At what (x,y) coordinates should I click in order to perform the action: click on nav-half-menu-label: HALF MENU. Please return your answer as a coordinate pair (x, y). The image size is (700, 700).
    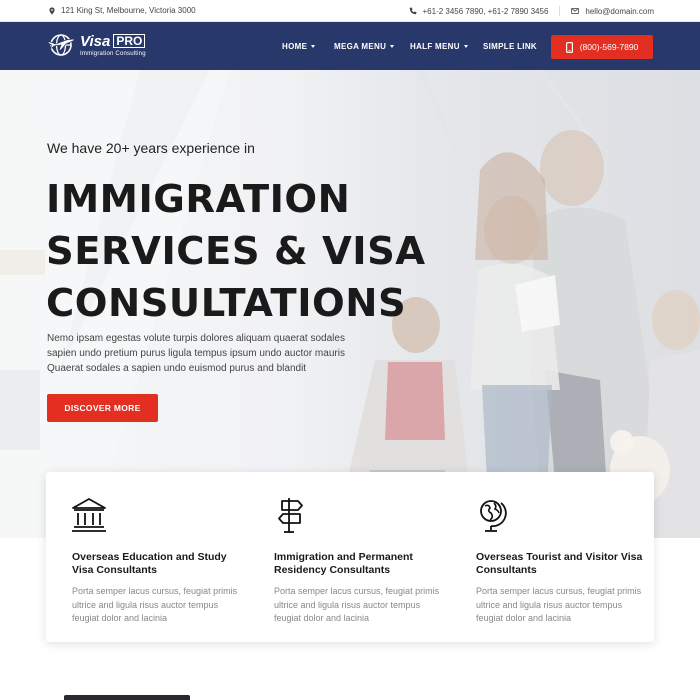
    Looking at the image, I should click on (435, 46).